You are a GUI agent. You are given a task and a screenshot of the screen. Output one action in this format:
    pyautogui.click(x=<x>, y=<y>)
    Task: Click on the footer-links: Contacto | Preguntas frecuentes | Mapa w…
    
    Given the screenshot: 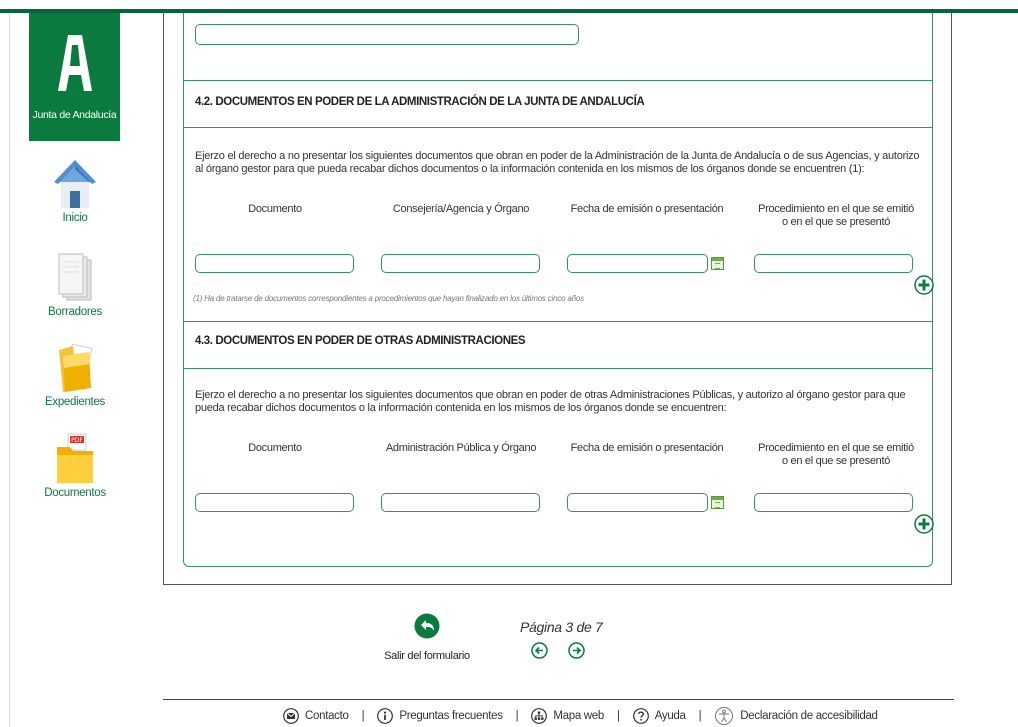 What is the action you would take?
    pyautogui.click(x=580, y=716)
    